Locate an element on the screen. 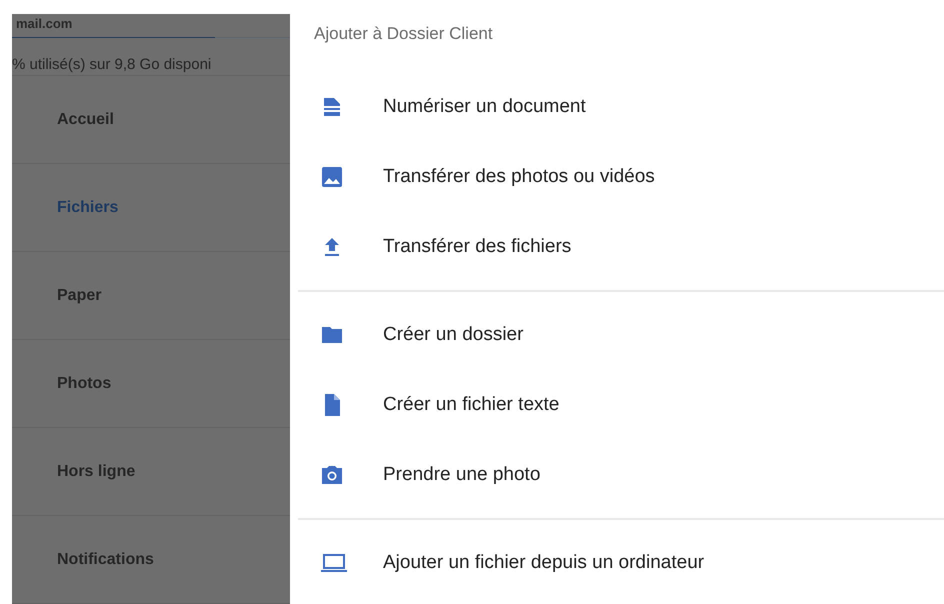  menu-item: Transférer des photos ou vidéos is located at coordinates (617, 177).